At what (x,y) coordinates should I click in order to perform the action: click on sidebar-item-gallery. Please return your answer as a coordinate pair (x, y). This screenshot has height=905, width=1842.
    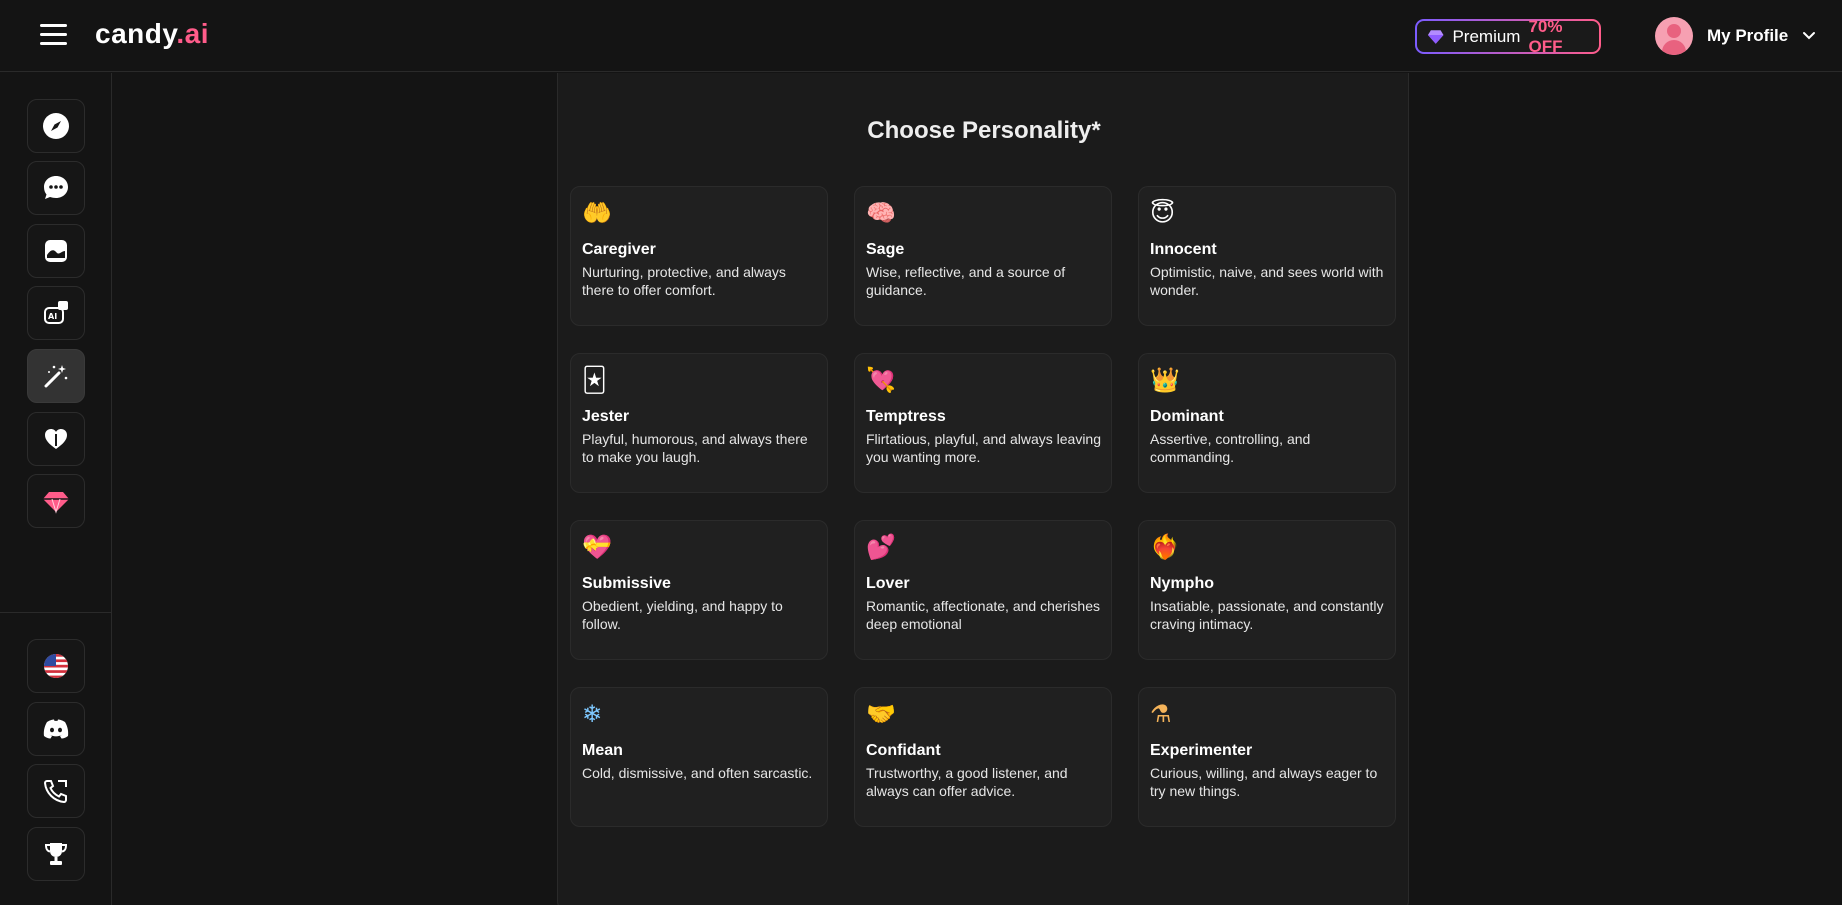
    Looking at the image, I should click on (56, 251).